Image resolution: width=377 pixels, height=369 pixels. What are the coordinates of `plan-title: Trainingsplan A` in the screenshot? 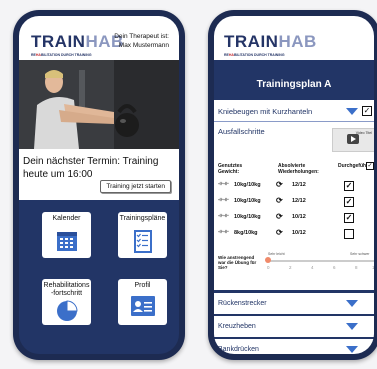 It's located at (294, 80).